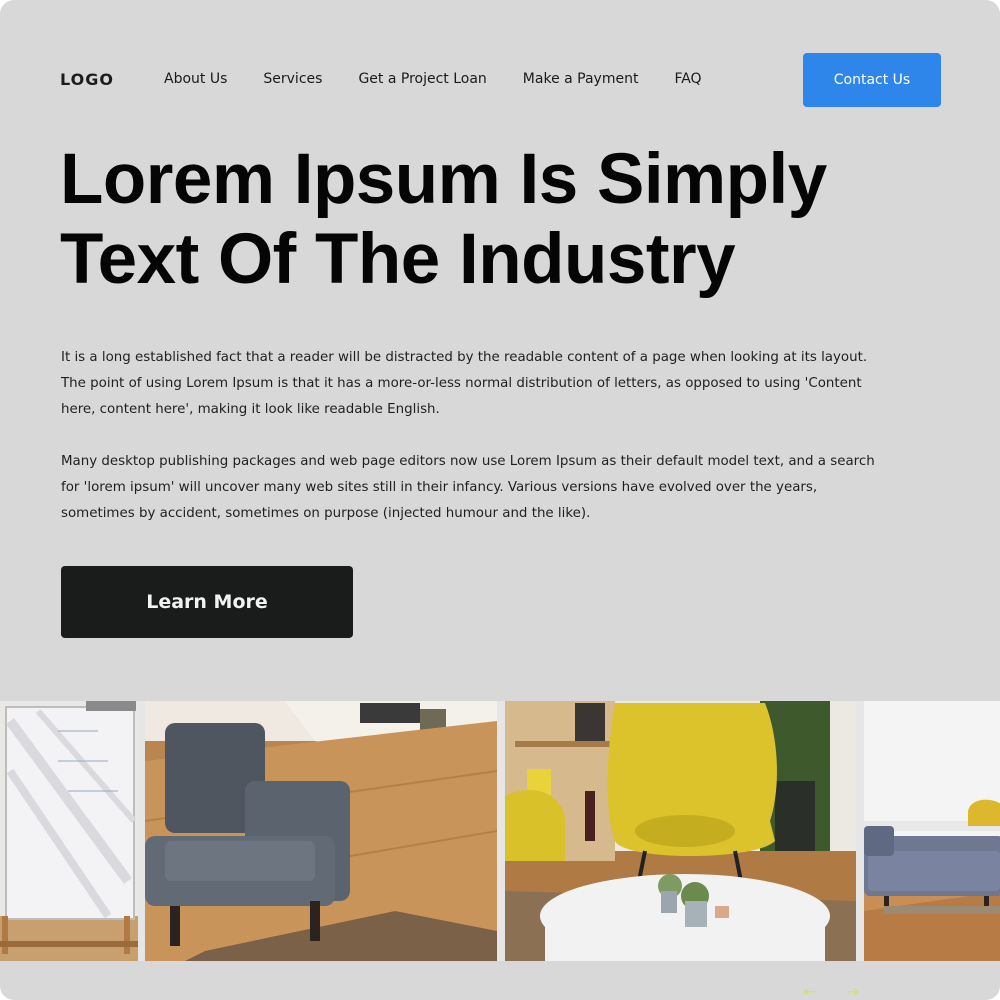  Describe the element at coordinates (69, 831) in the screenshot. I see `whiteboard-photo` at that location.